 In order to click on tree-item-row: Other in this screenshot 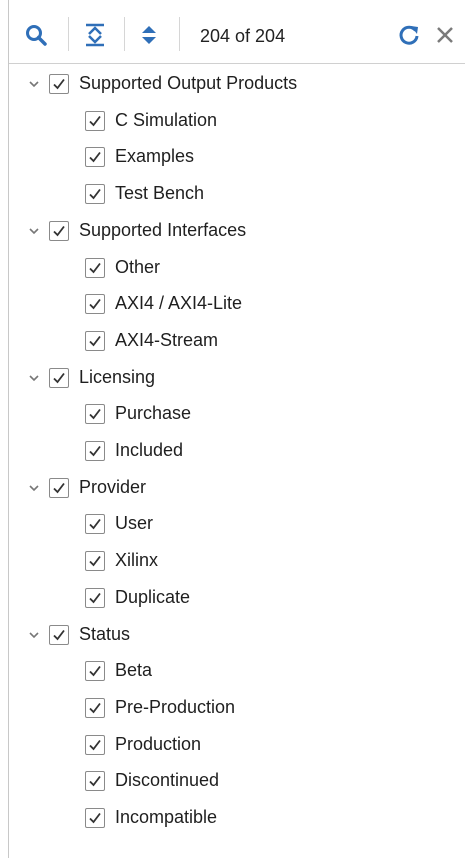, I will do `click(237, 268)`.